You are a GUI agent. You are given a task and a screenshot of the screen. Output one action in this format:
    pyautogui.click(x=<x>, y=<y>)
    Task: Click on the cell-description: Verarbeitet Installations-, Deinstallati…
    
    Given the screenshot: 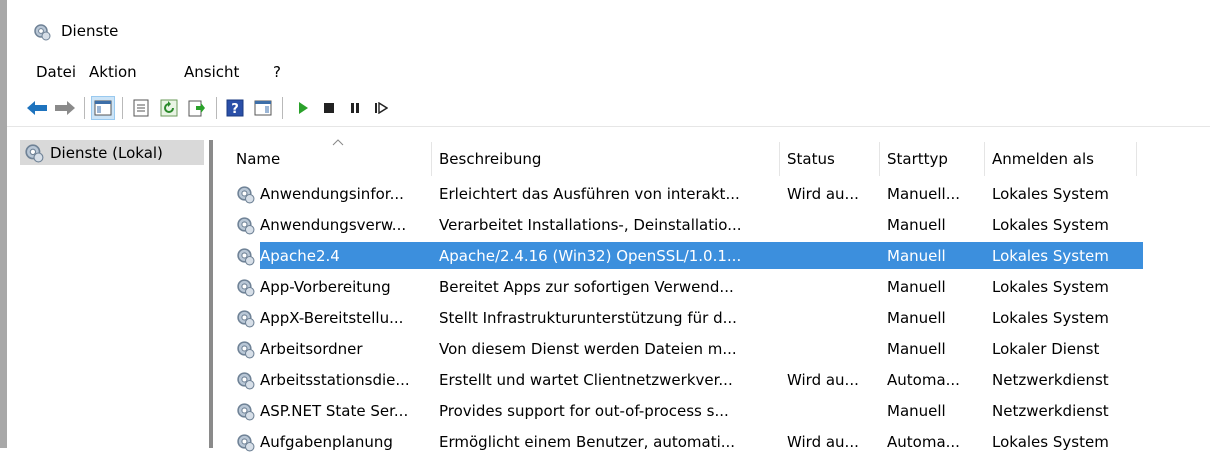 What is the action you would take?
    pyautogui.click(x=590, y=225)
    